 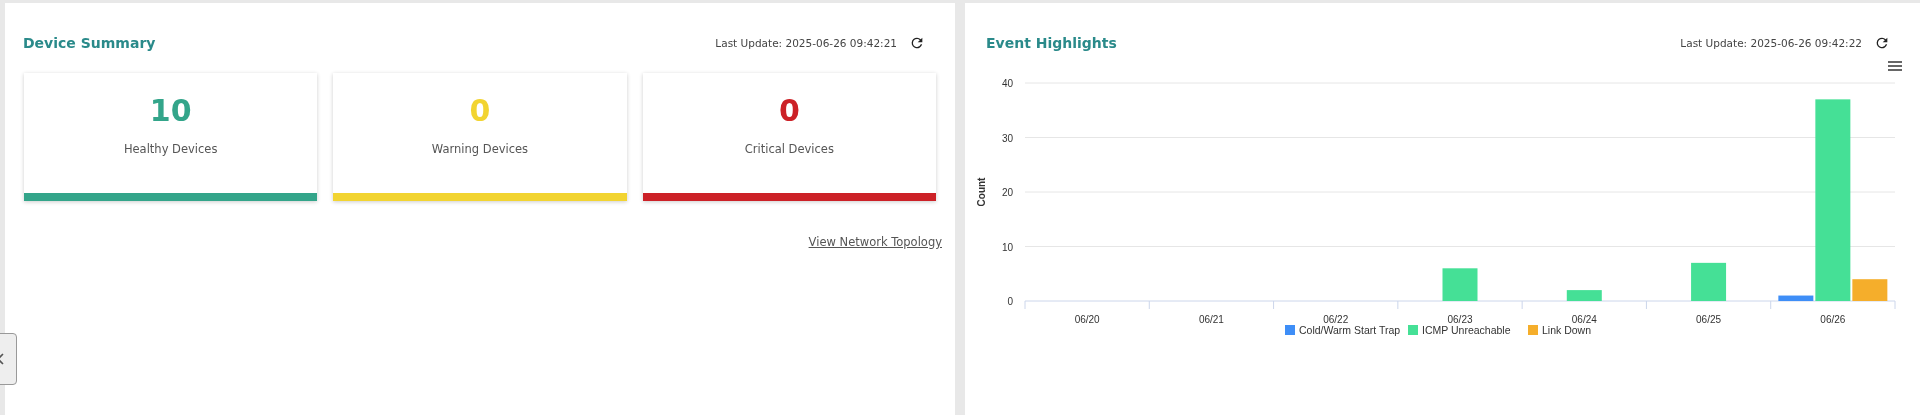 I want to click on y-tick-label: 30, so click(x=1007, y=138).